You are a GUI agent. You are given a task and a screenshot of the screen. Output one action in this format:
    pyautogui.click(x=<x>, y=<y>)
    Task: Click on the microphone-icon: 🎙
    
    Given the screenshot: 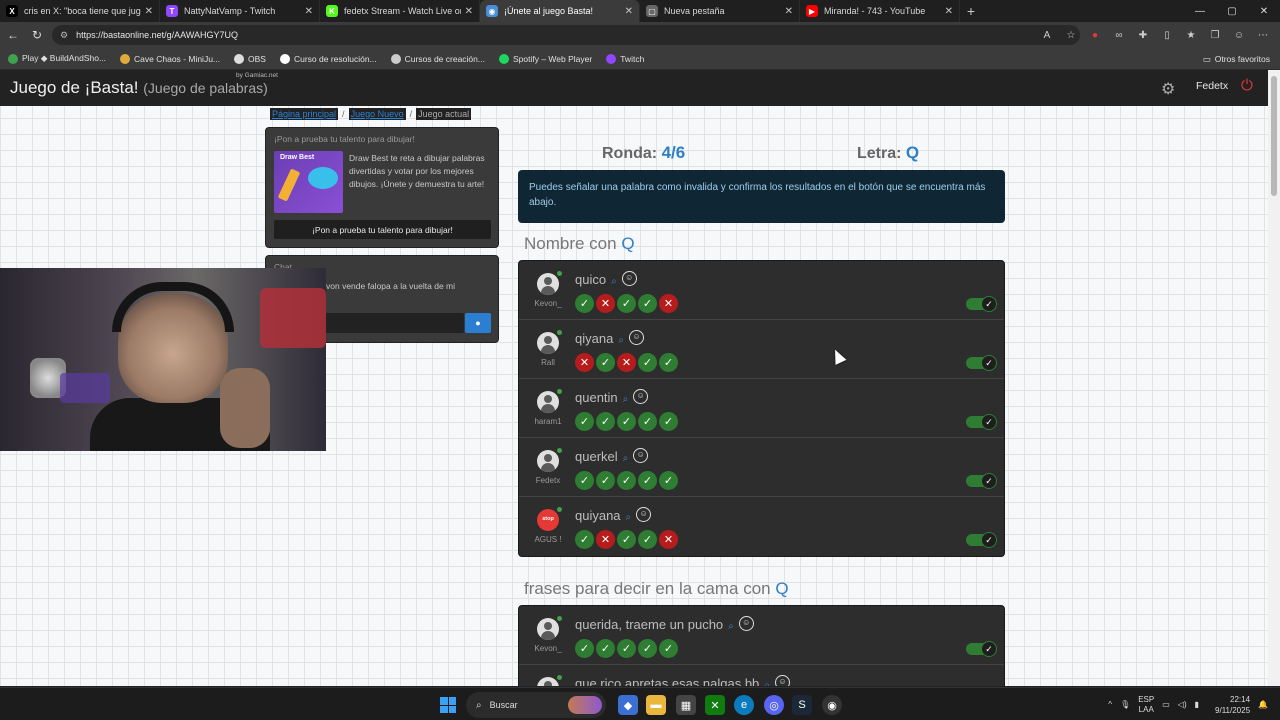 What is the action you would take?
    pyautogui.click(x=1125, y=704)
    